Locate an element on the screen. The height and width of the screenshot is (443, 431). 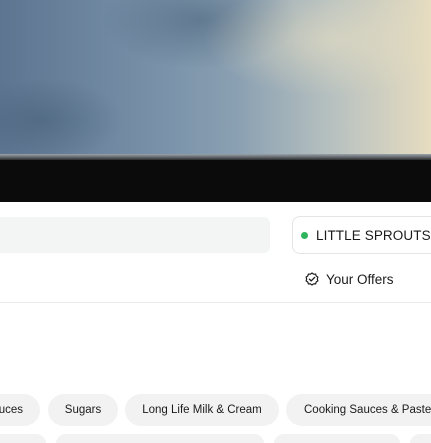
store-status-dot is located at coordinates (304, 235).